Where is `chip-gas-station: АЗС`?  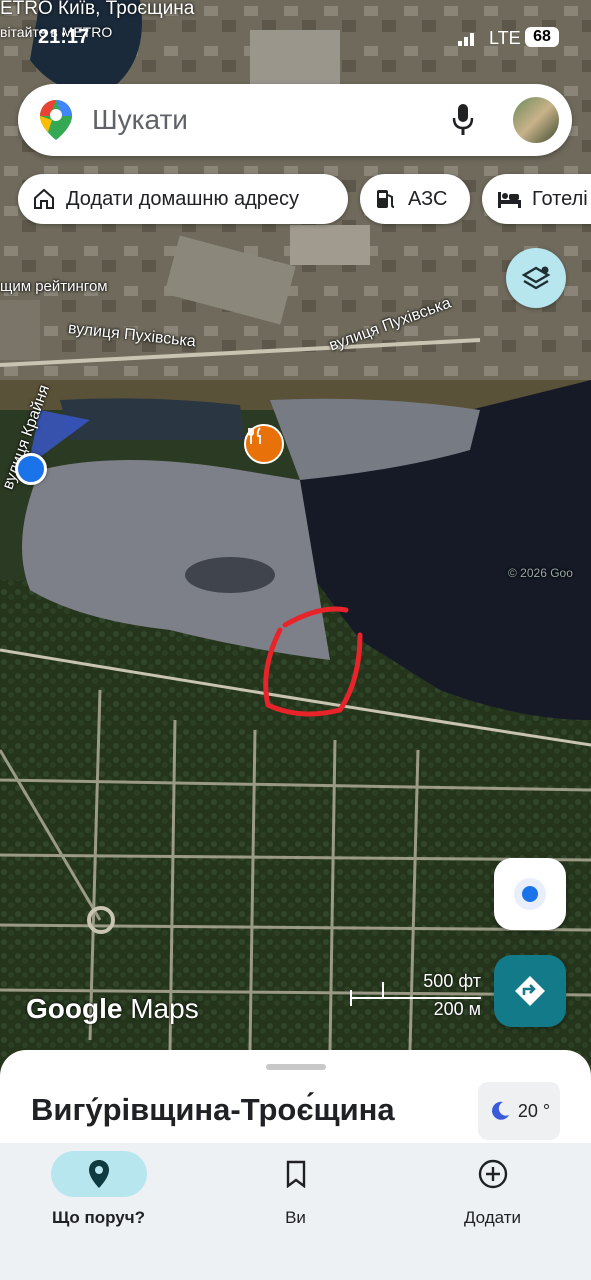 chip-gas-station: АЗС is located at coordinates (415, 199).